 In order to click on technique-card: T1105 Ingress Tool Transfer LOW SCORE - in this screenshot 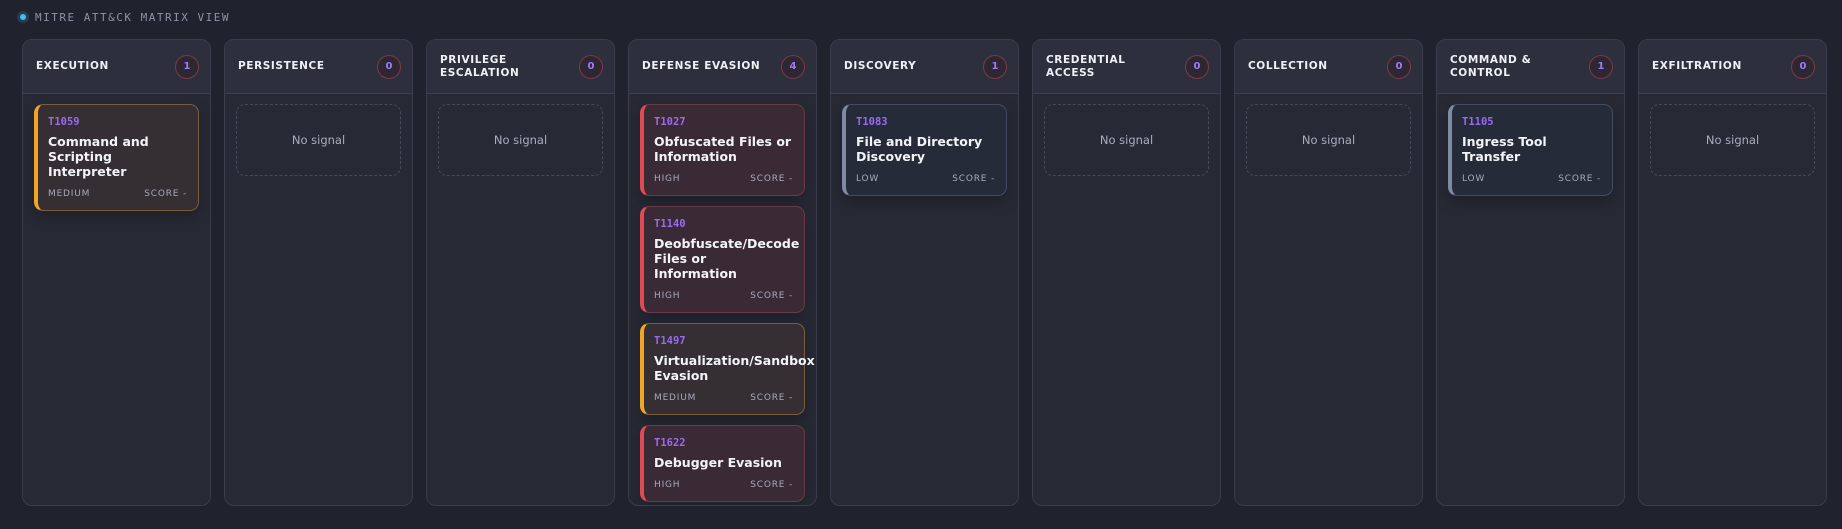, I will do `click(1530, 150)`.